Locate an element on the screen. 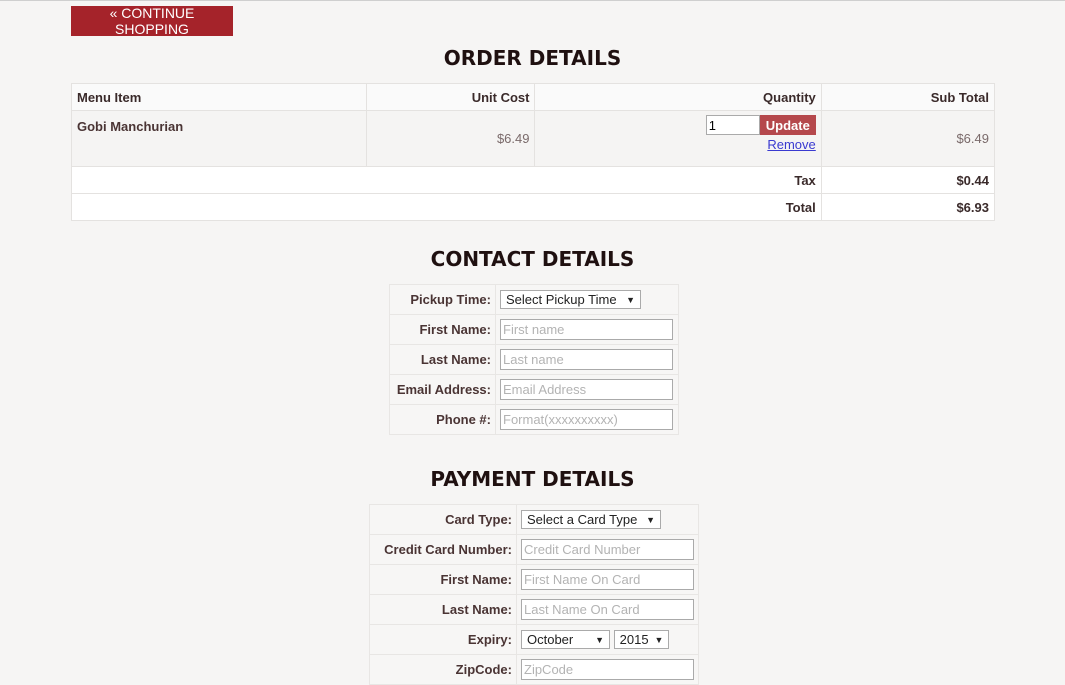 This screenshot has height=685, width=1065. credit-card-input is located at coordinates (607, 549).